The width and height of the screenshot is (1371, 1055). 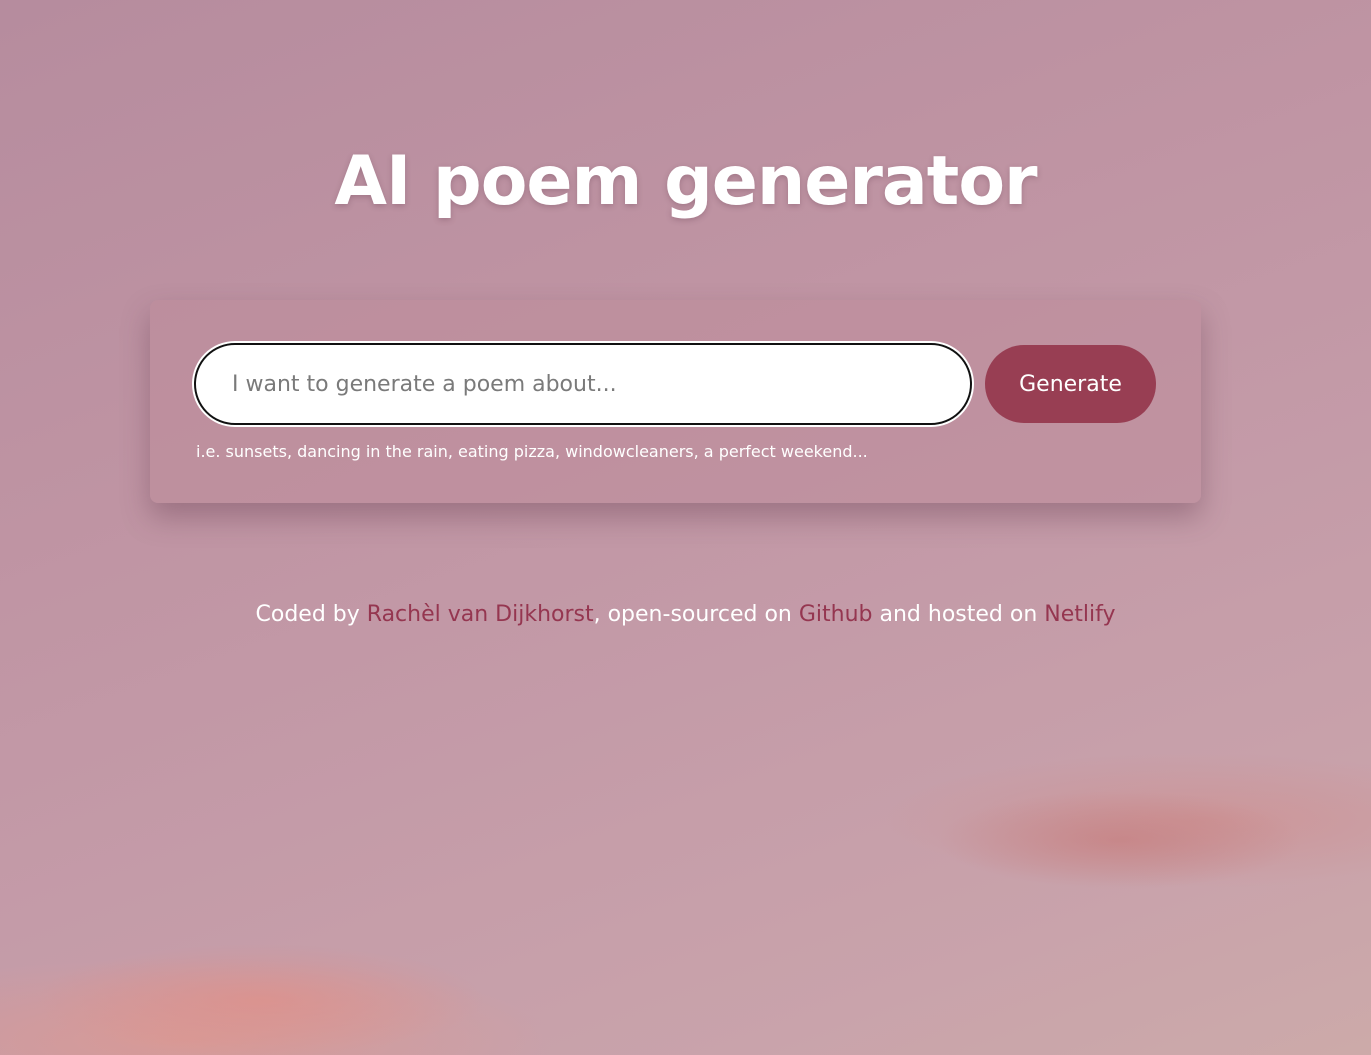 What do you see at coordinates (696, 614) in the screenshot?
I see `footer-open-sourced-text: , open-sourced on` at bounding box center [696, 614].